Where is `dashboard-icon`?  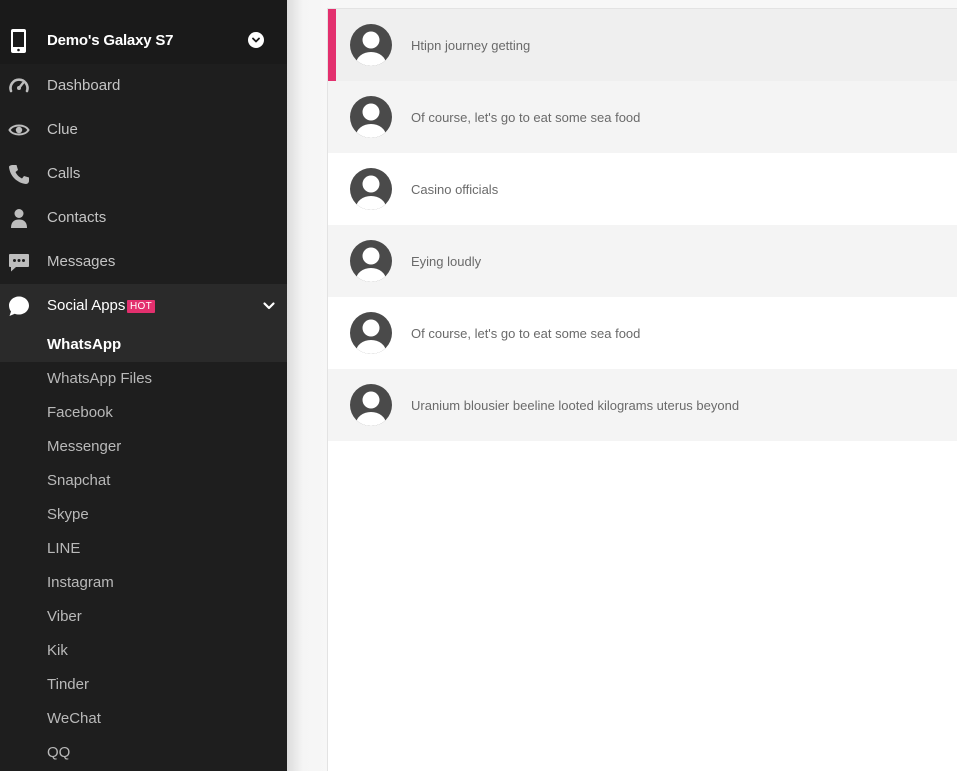
dashboard-icon is located at coordinates (19, 86).